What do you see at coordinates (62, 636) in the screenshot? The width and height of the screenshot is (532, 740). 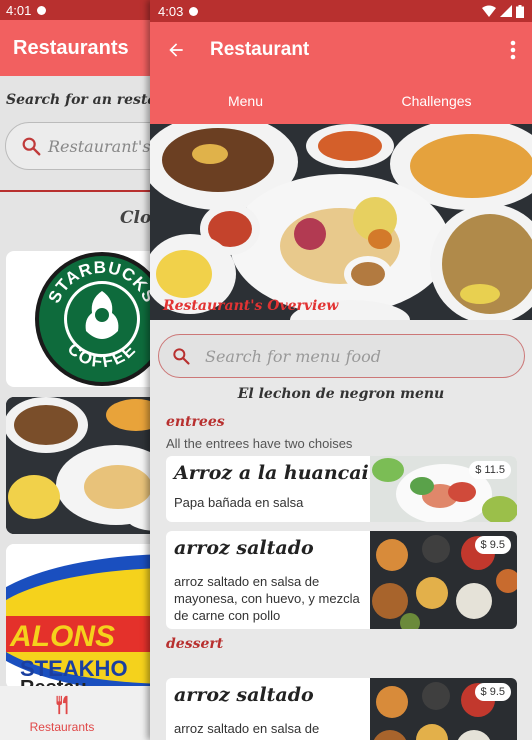 I see `logo-text-alonso: ALONS` at bounding box center [62, 636].